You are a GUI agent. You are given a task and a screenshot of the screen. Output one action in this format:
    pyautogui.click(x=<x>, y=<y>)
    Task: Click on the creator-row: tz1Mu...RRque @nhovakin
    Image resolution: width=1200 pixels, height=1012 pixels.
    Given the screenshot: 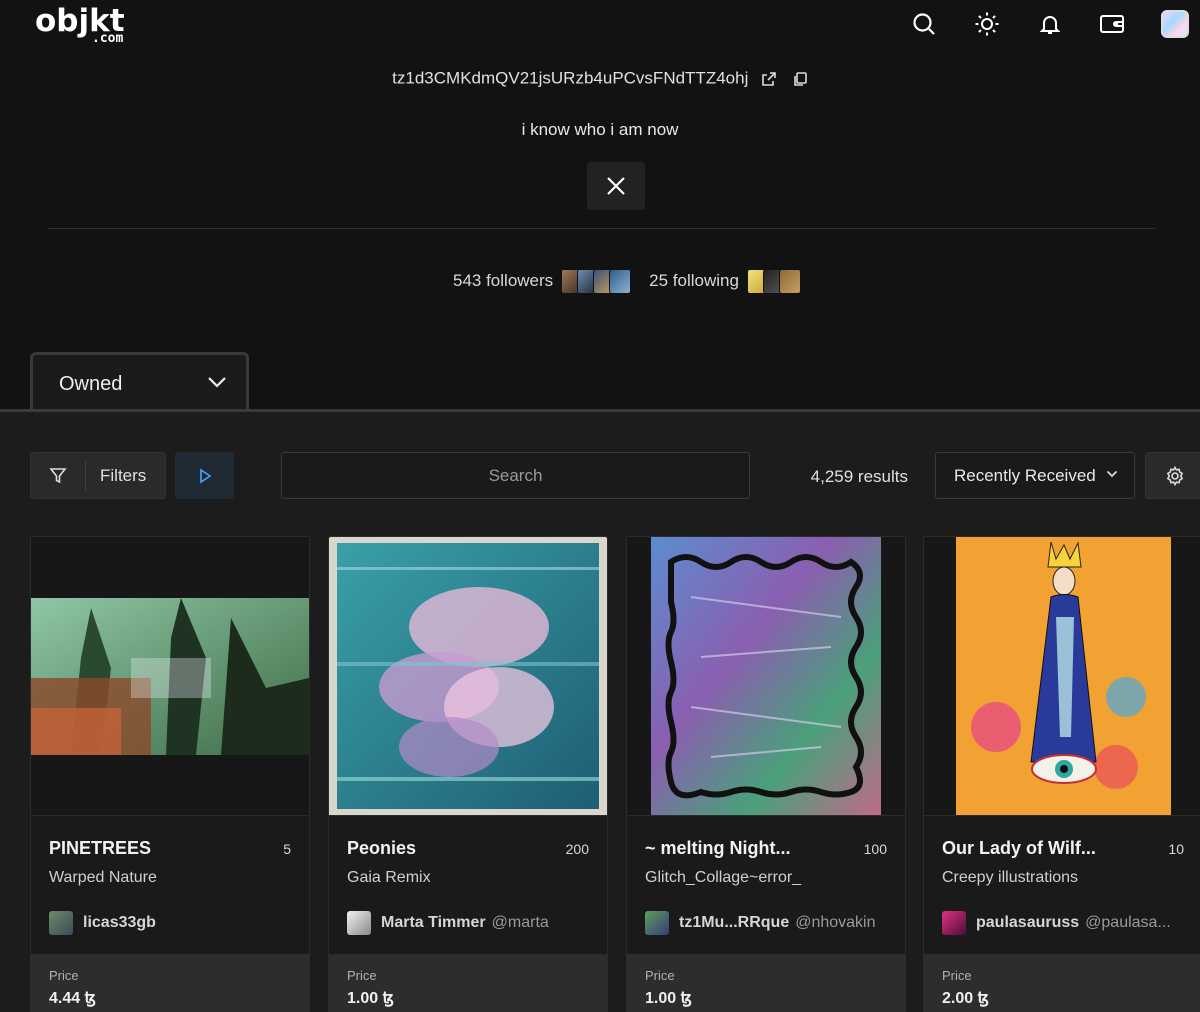 What is the action you would take?
    pyautogui.click(x=770, y=923)
    